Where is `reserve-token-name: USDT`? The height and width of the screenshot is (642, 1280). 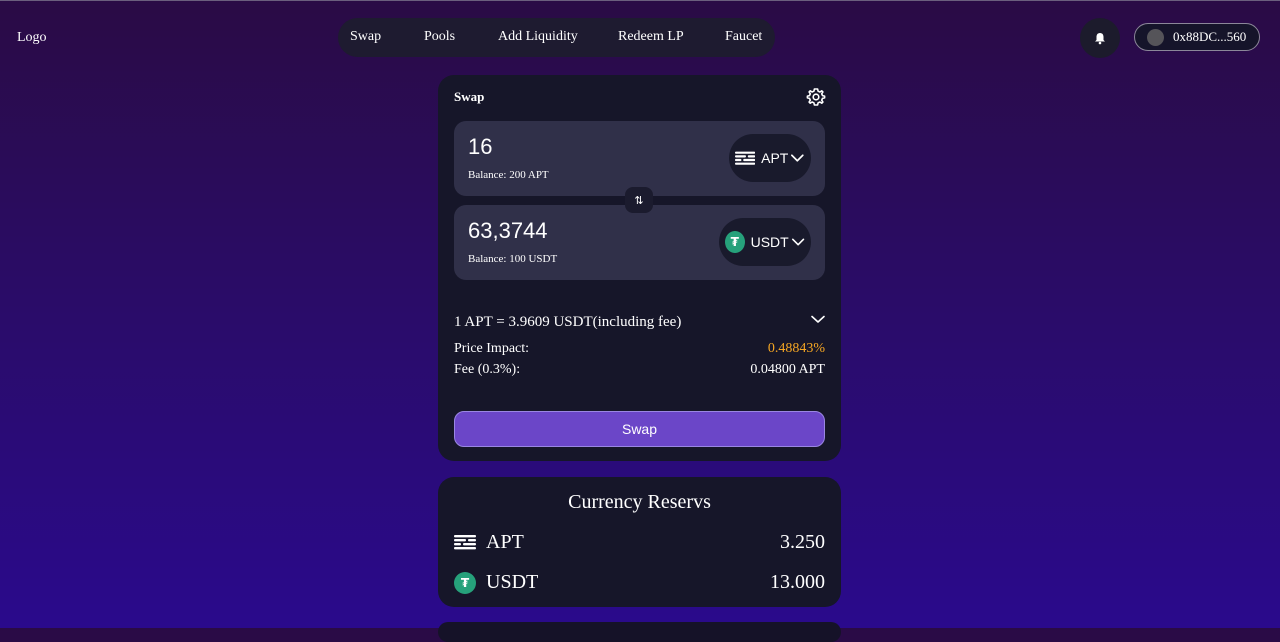
reserve-token-name: USDT is located at coordinates (512, 582).